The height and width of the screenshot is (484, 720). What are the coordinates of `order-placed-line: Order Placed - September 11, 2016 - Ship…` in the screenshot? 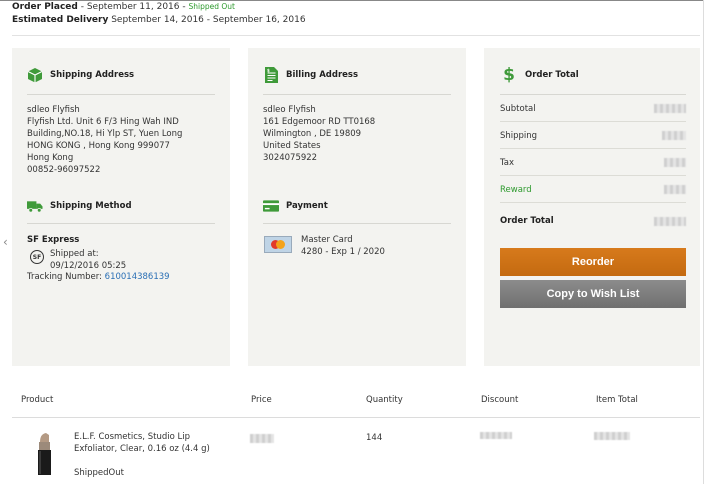 It's located at (159, 7).